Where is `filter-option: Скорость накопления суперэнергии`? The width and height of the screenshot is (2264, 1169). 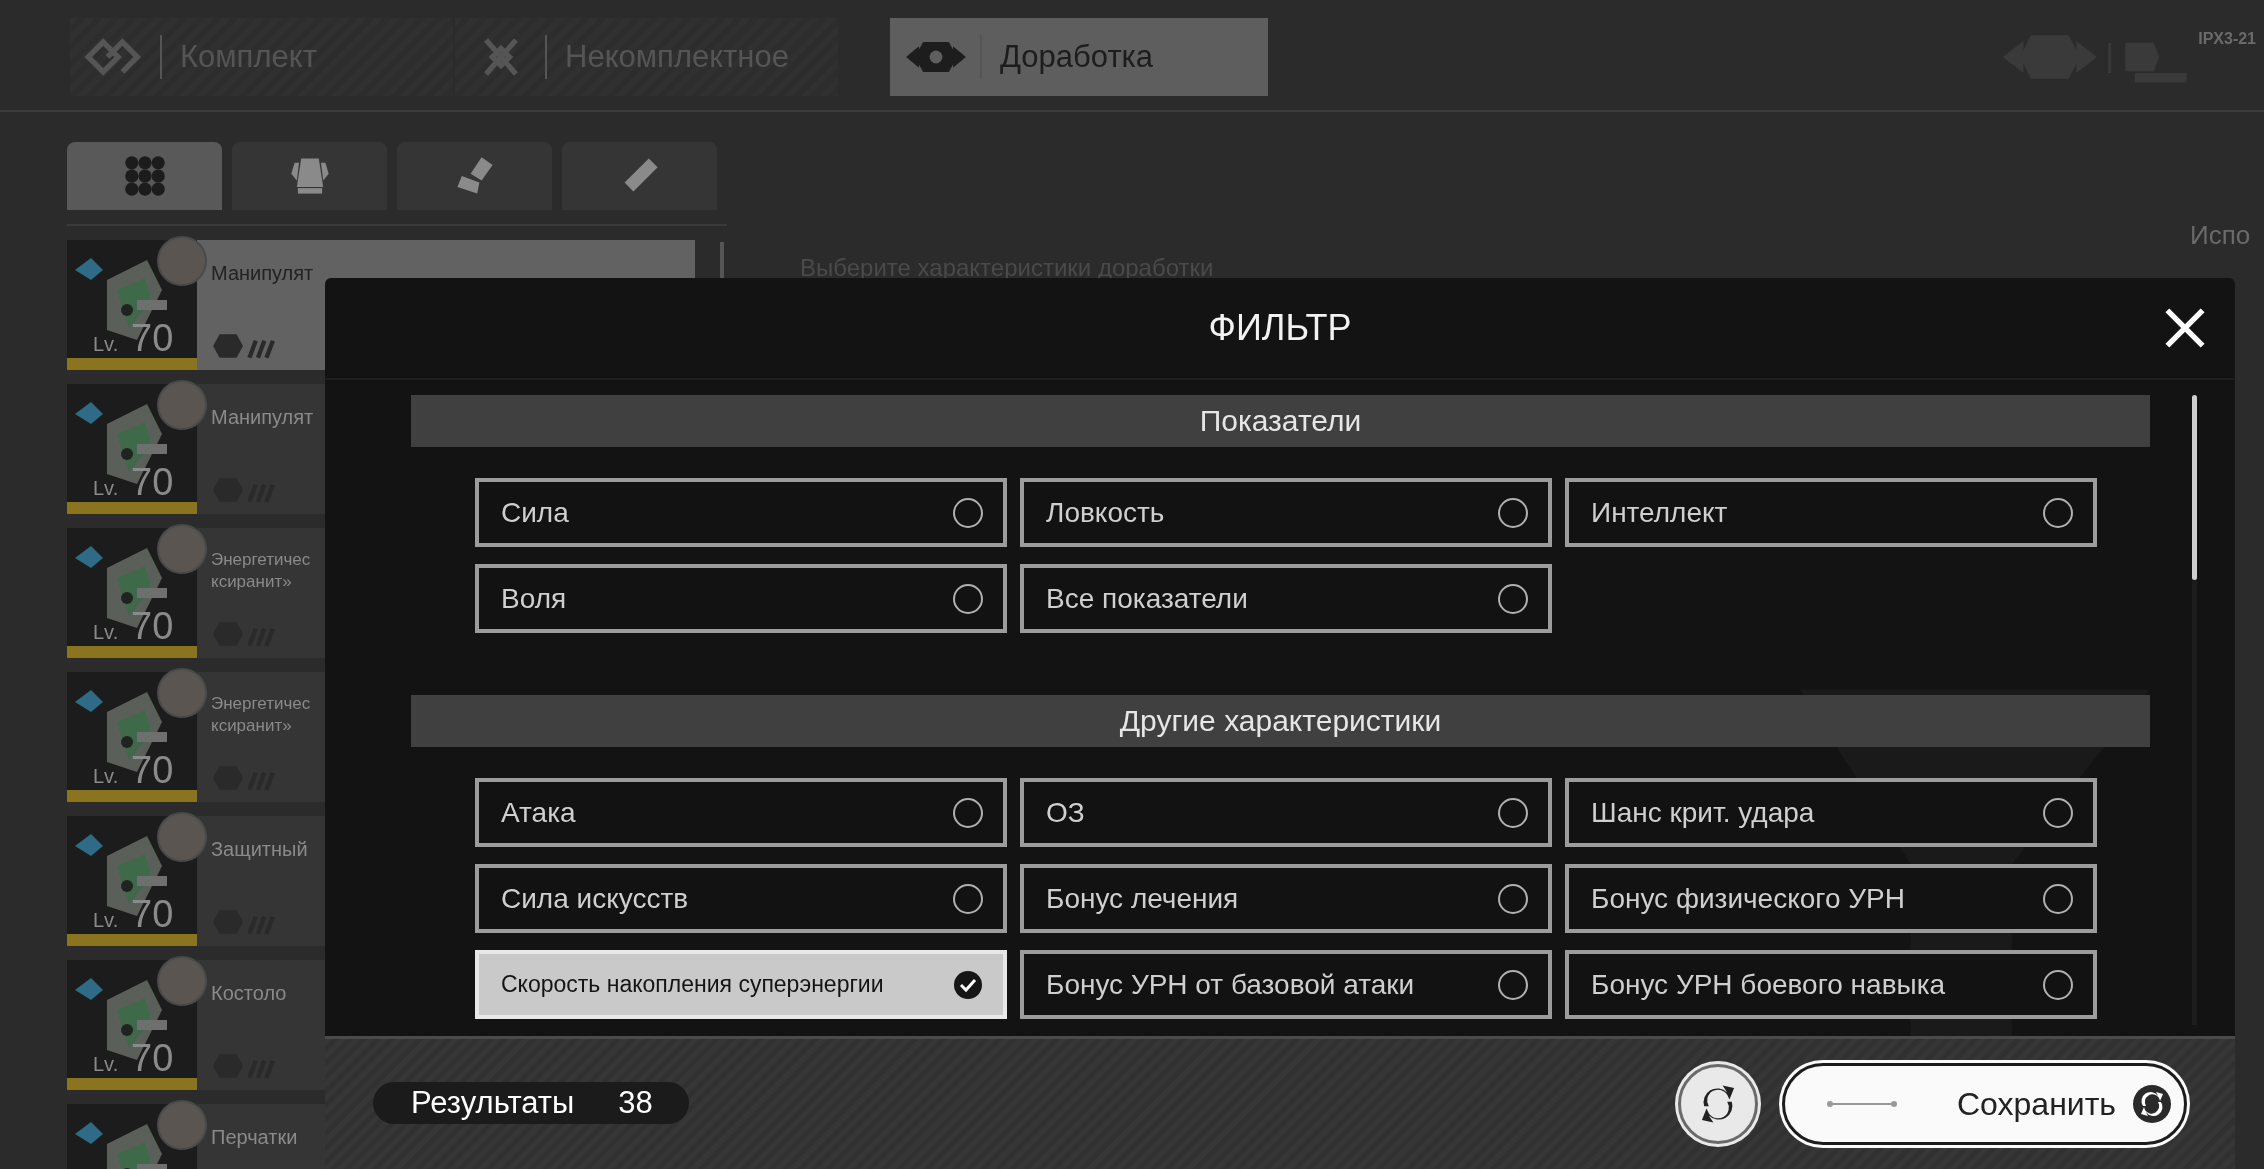
filter-option: Скорость накопления суперэнергии is located at coordinates (741, 984).